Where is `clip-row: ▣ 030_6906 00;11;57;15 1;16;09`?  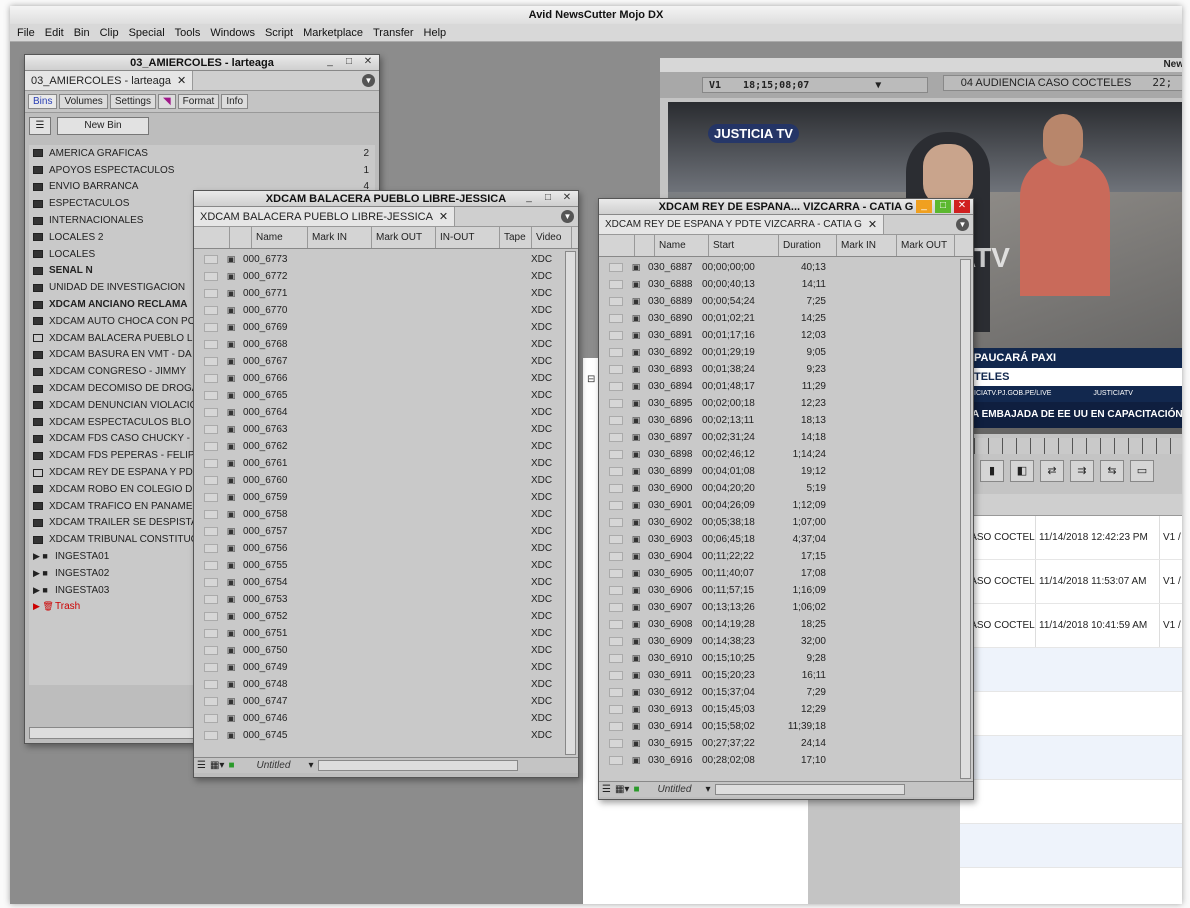 clip-row: ▣ 030_6906 00;11;57;15 1;16;09 is located at coordinates (786, 590).